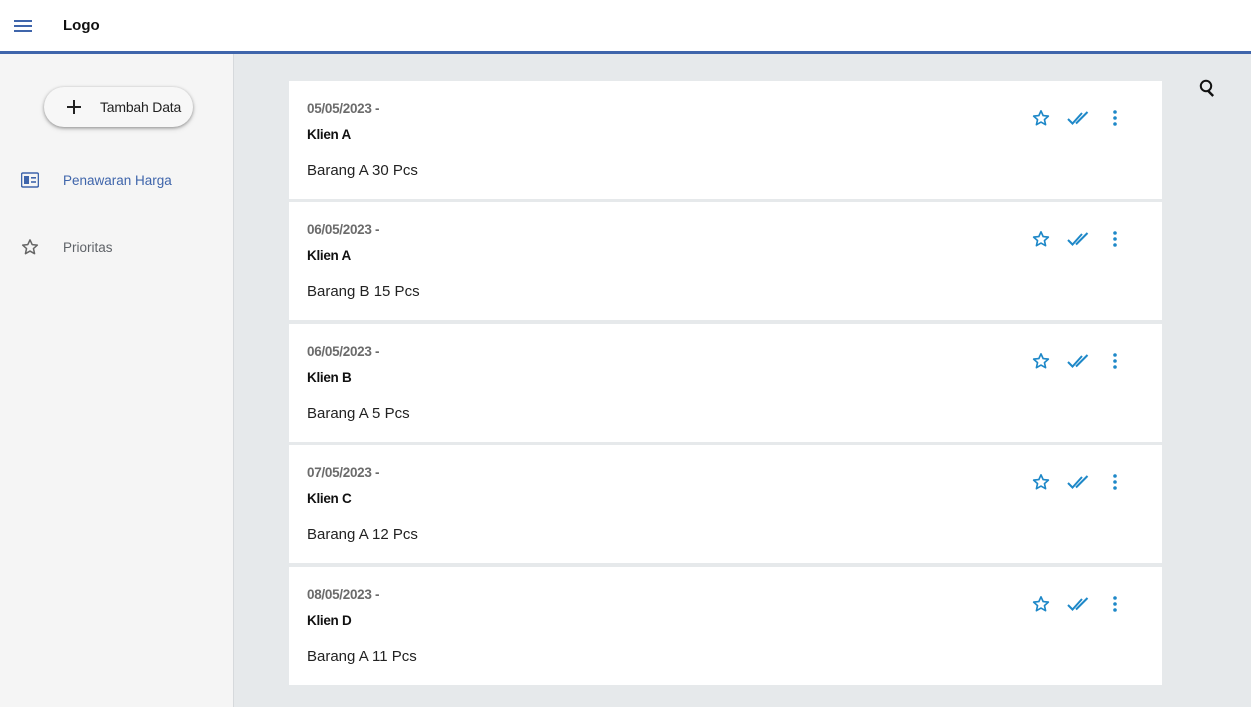  Describe the element at coordinates (725, 261) in the screenshot. I see `quote-card: 06/05/2023 - Klien A Barang B 15 Pcs` at that location.